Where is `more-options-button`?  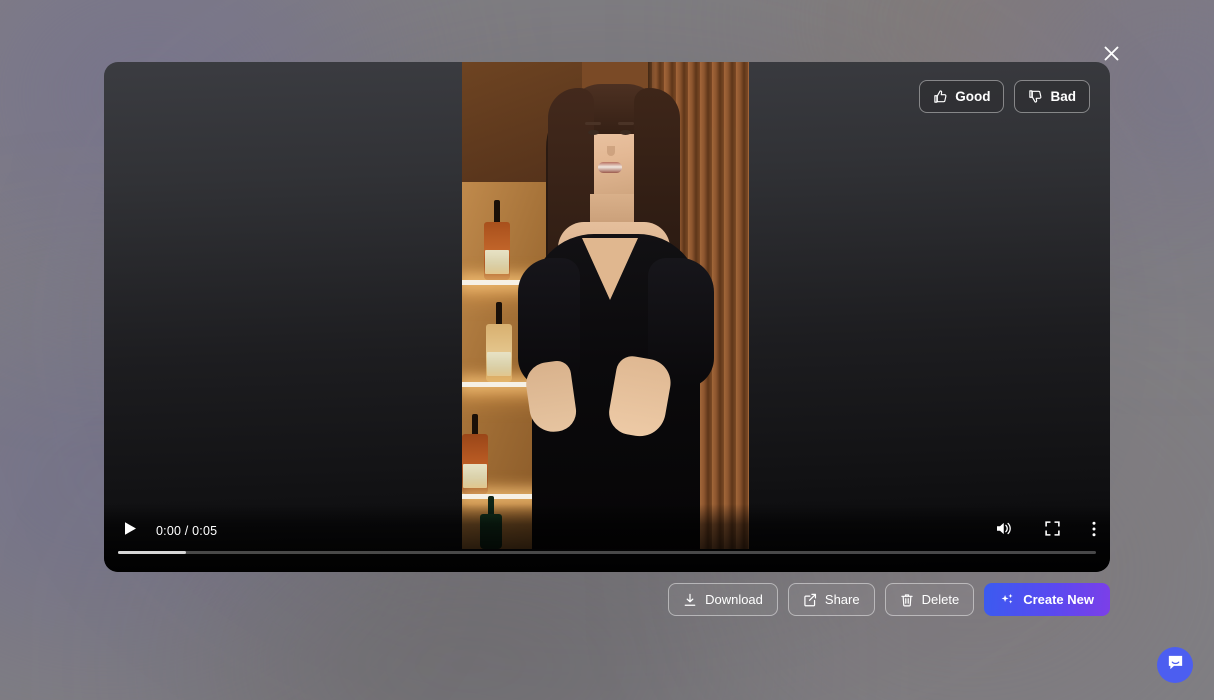 more-options-button is located at coordinates (1094, 531).